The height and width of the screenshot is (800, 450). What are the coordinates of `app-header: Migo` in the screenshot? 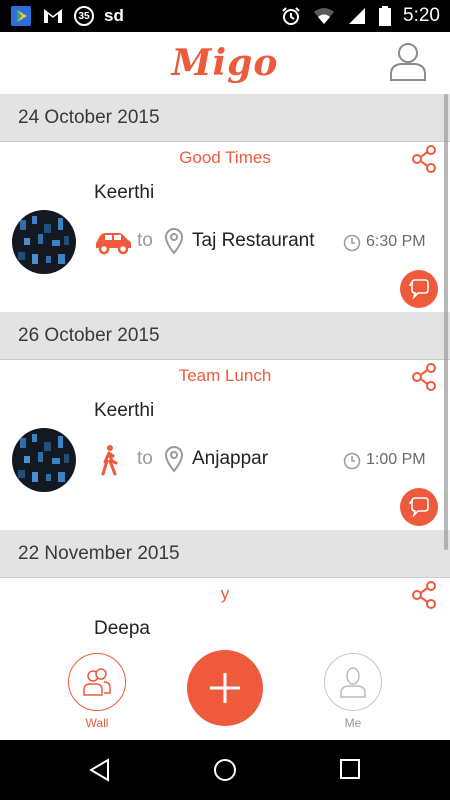 It's located at (225, 63).